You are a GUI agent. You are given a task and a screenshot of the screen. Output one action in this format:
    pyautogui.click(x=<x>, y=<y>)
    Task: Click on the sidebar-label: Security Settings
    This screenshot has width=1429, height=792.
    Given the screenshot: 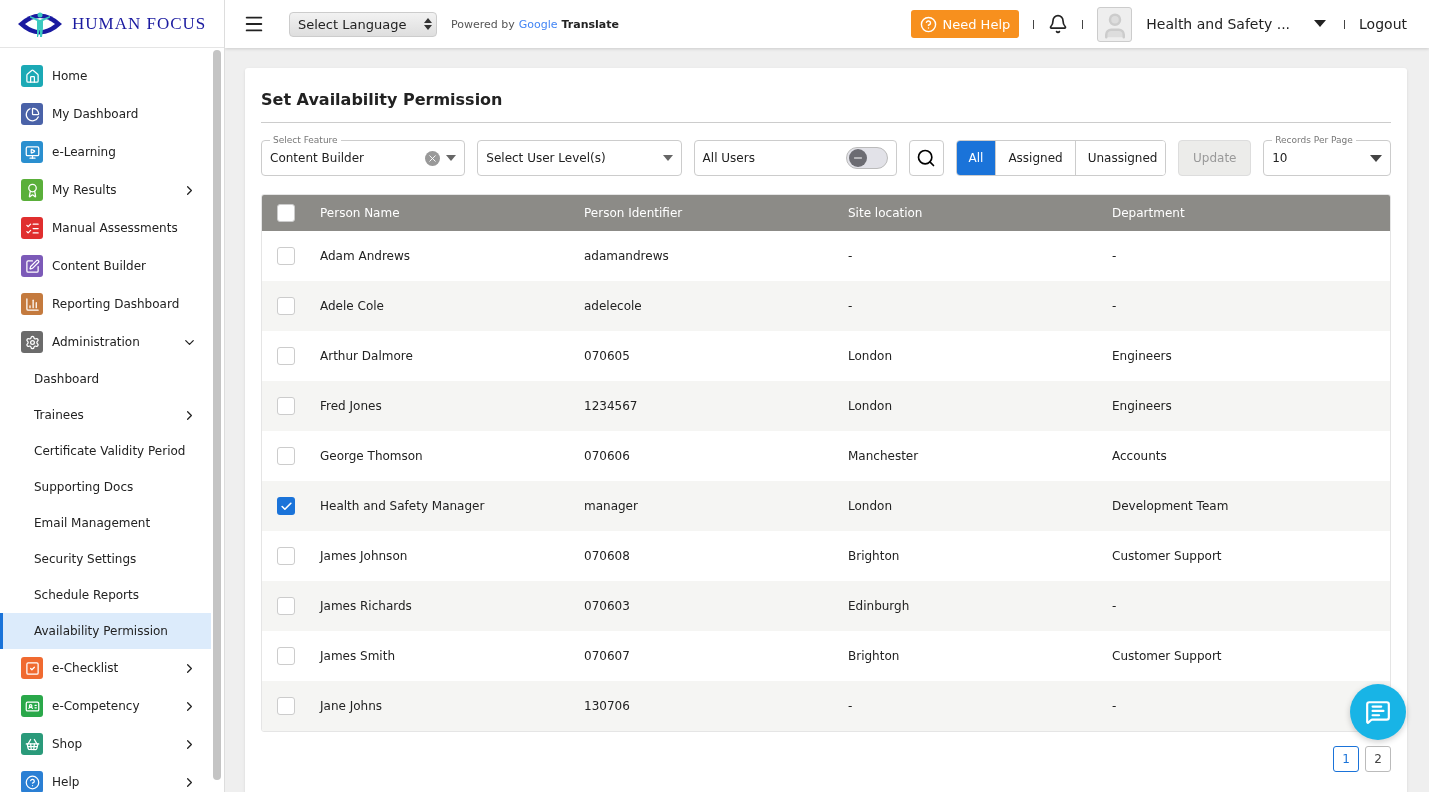 What is the action you would take?
    pyautogui.click(x=86, y=559)
    